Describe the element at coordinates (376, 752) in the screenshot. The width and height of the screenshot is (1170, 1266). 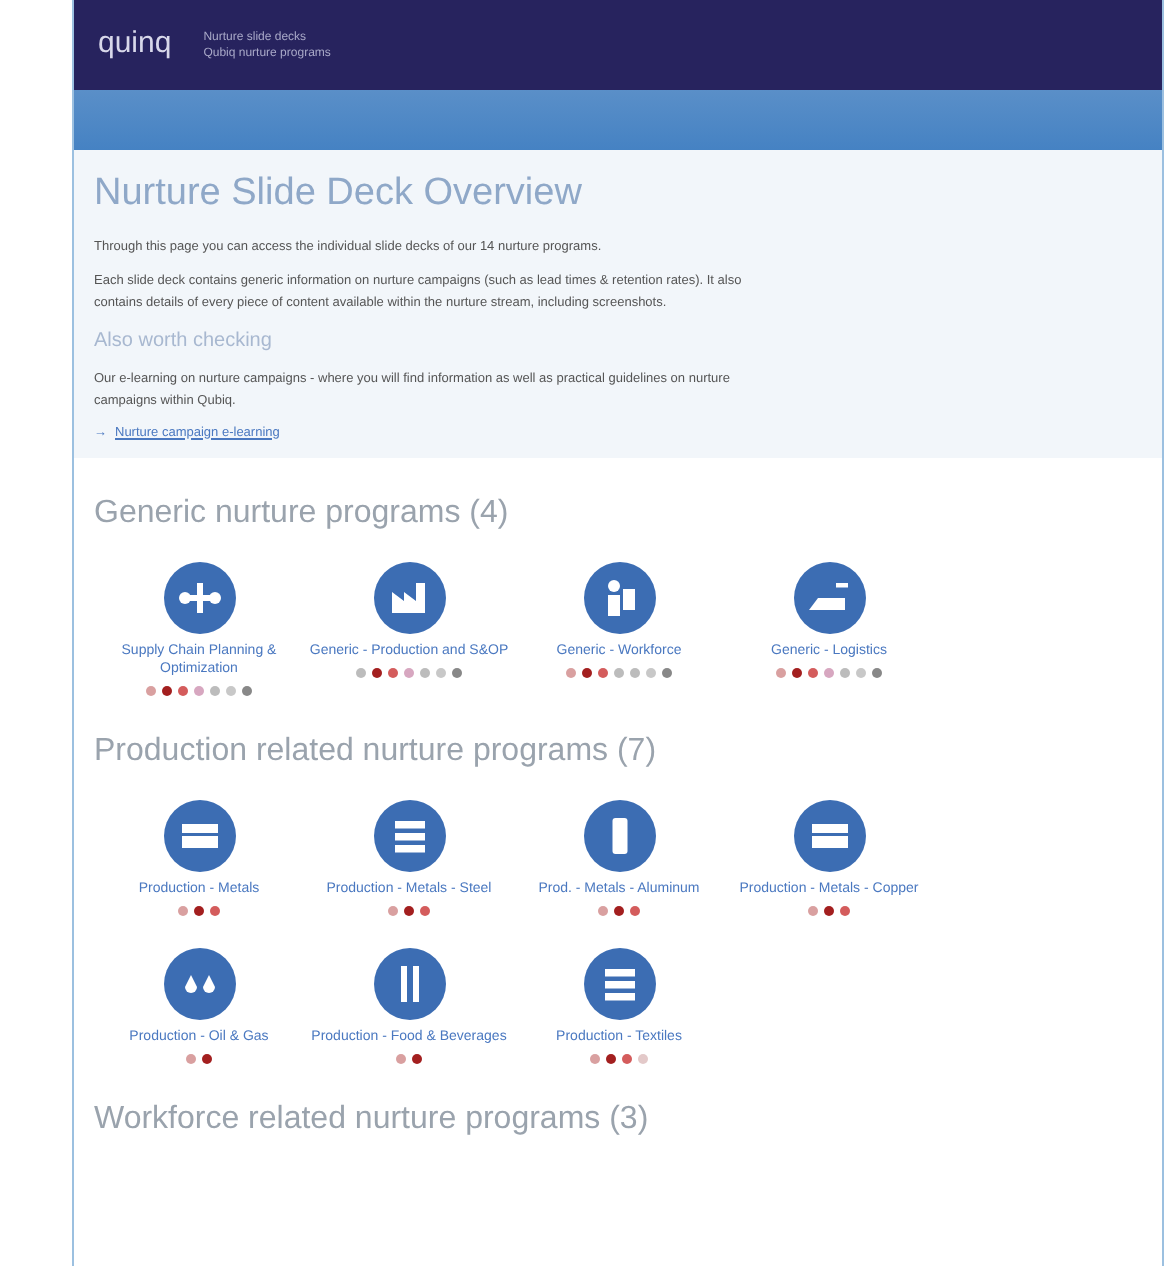
I see `section-title: Production related nurture programs (7)` at that location.